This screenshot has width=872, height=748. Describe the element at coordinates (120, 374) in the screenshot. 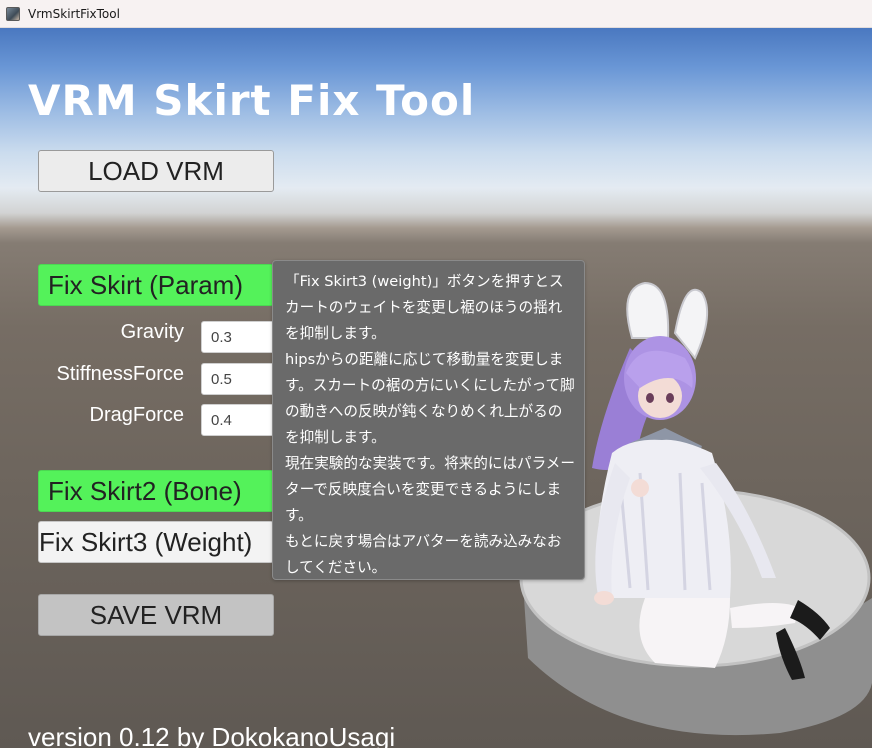

I see `stiffness-force-label: StiffnessForce` at that location.